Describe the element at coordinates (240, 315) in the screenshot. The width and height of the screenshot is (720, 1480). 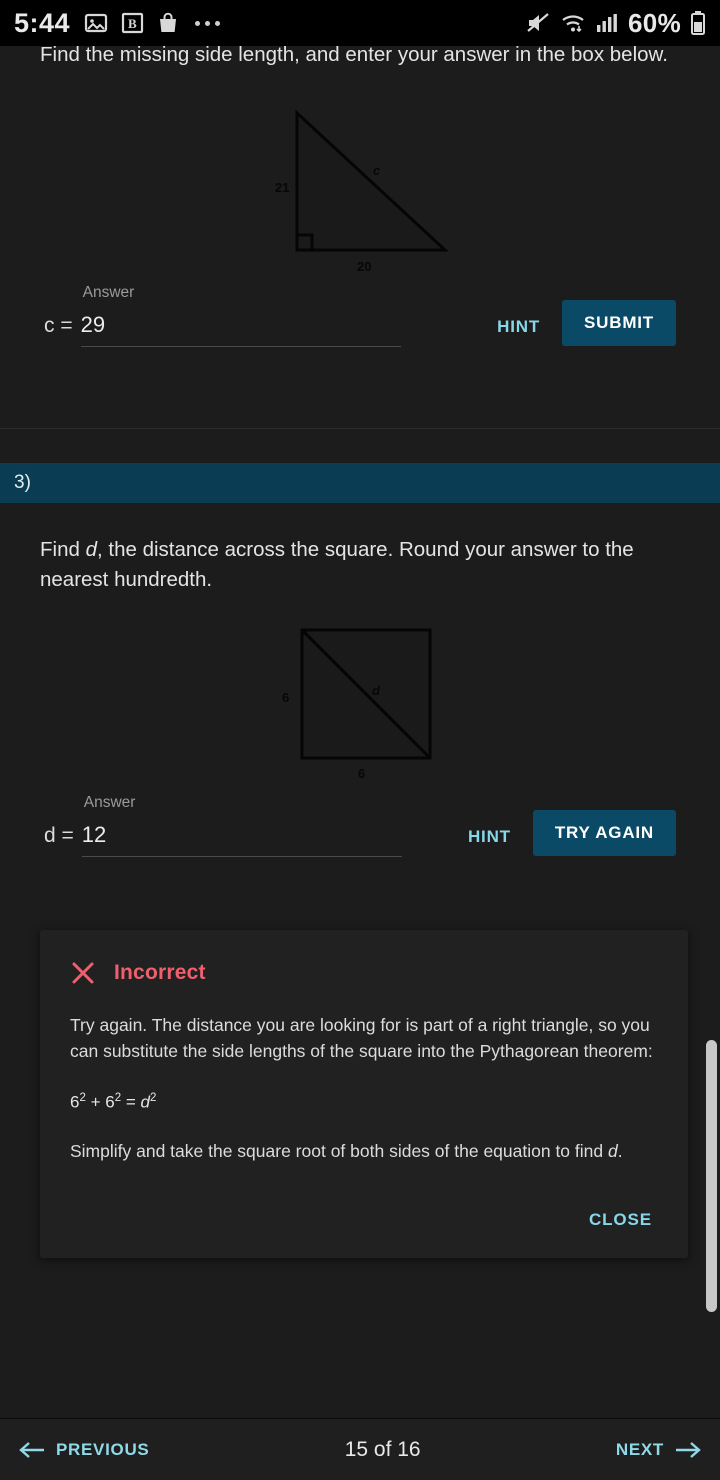
I see `question-2-answer-input: Answer 29` at that location.